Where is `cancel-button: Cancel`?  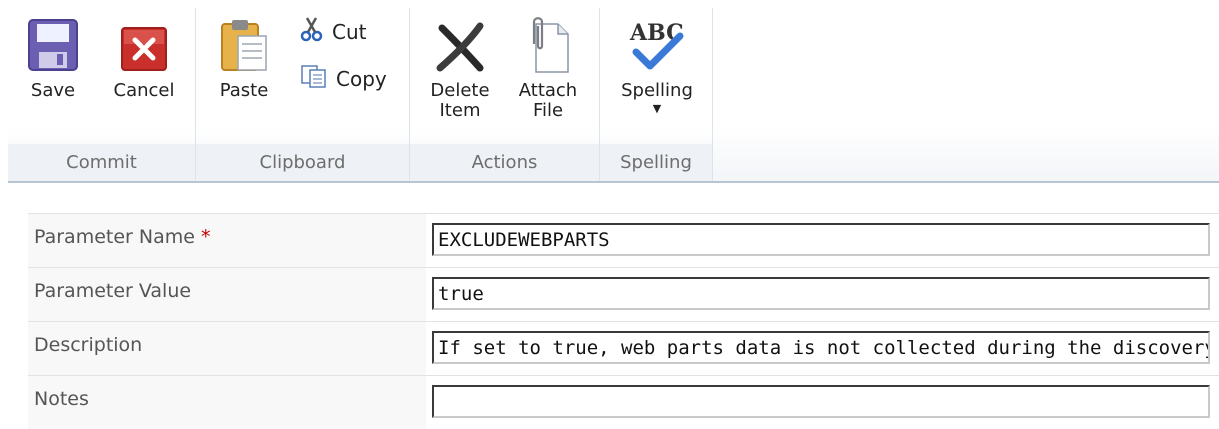
cancel-button: Cancel is located at coordinates (144, 57).